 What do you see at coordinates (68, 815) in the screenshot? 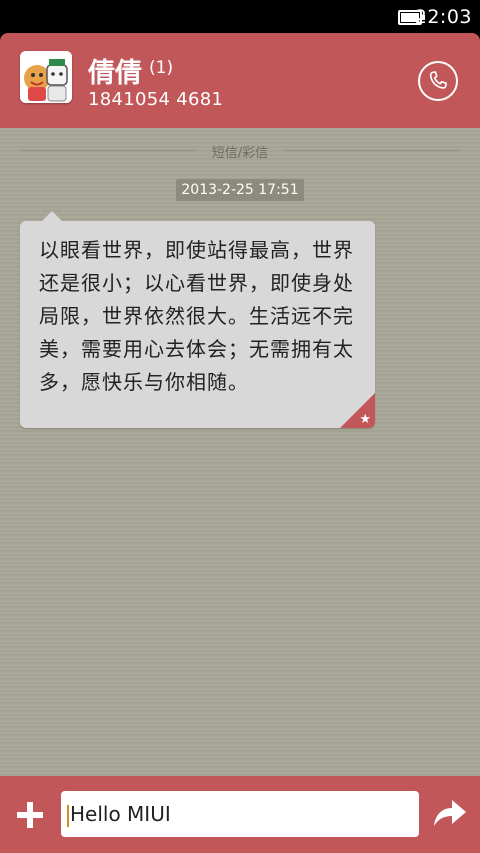
I see `text-cursor` at bounding box center [68, 815].